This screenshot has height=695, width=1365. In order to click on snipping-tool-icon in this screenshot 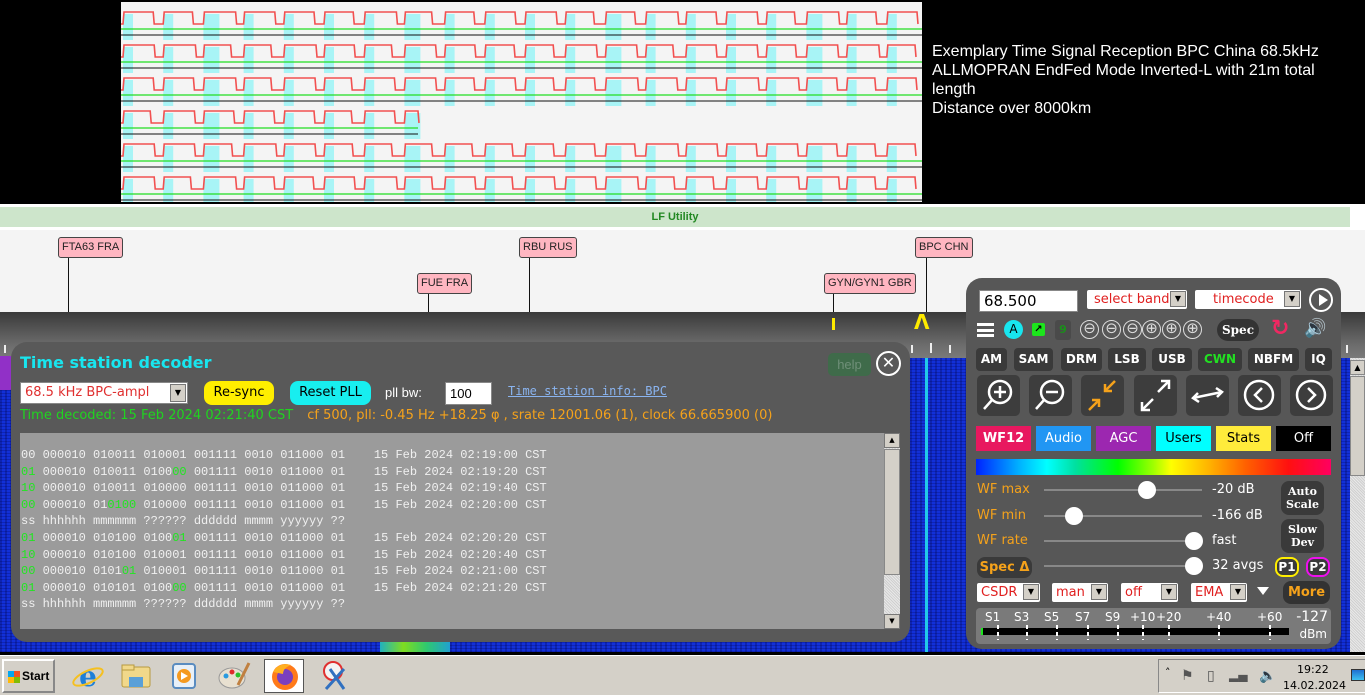, I will do `click(336, 676)`.